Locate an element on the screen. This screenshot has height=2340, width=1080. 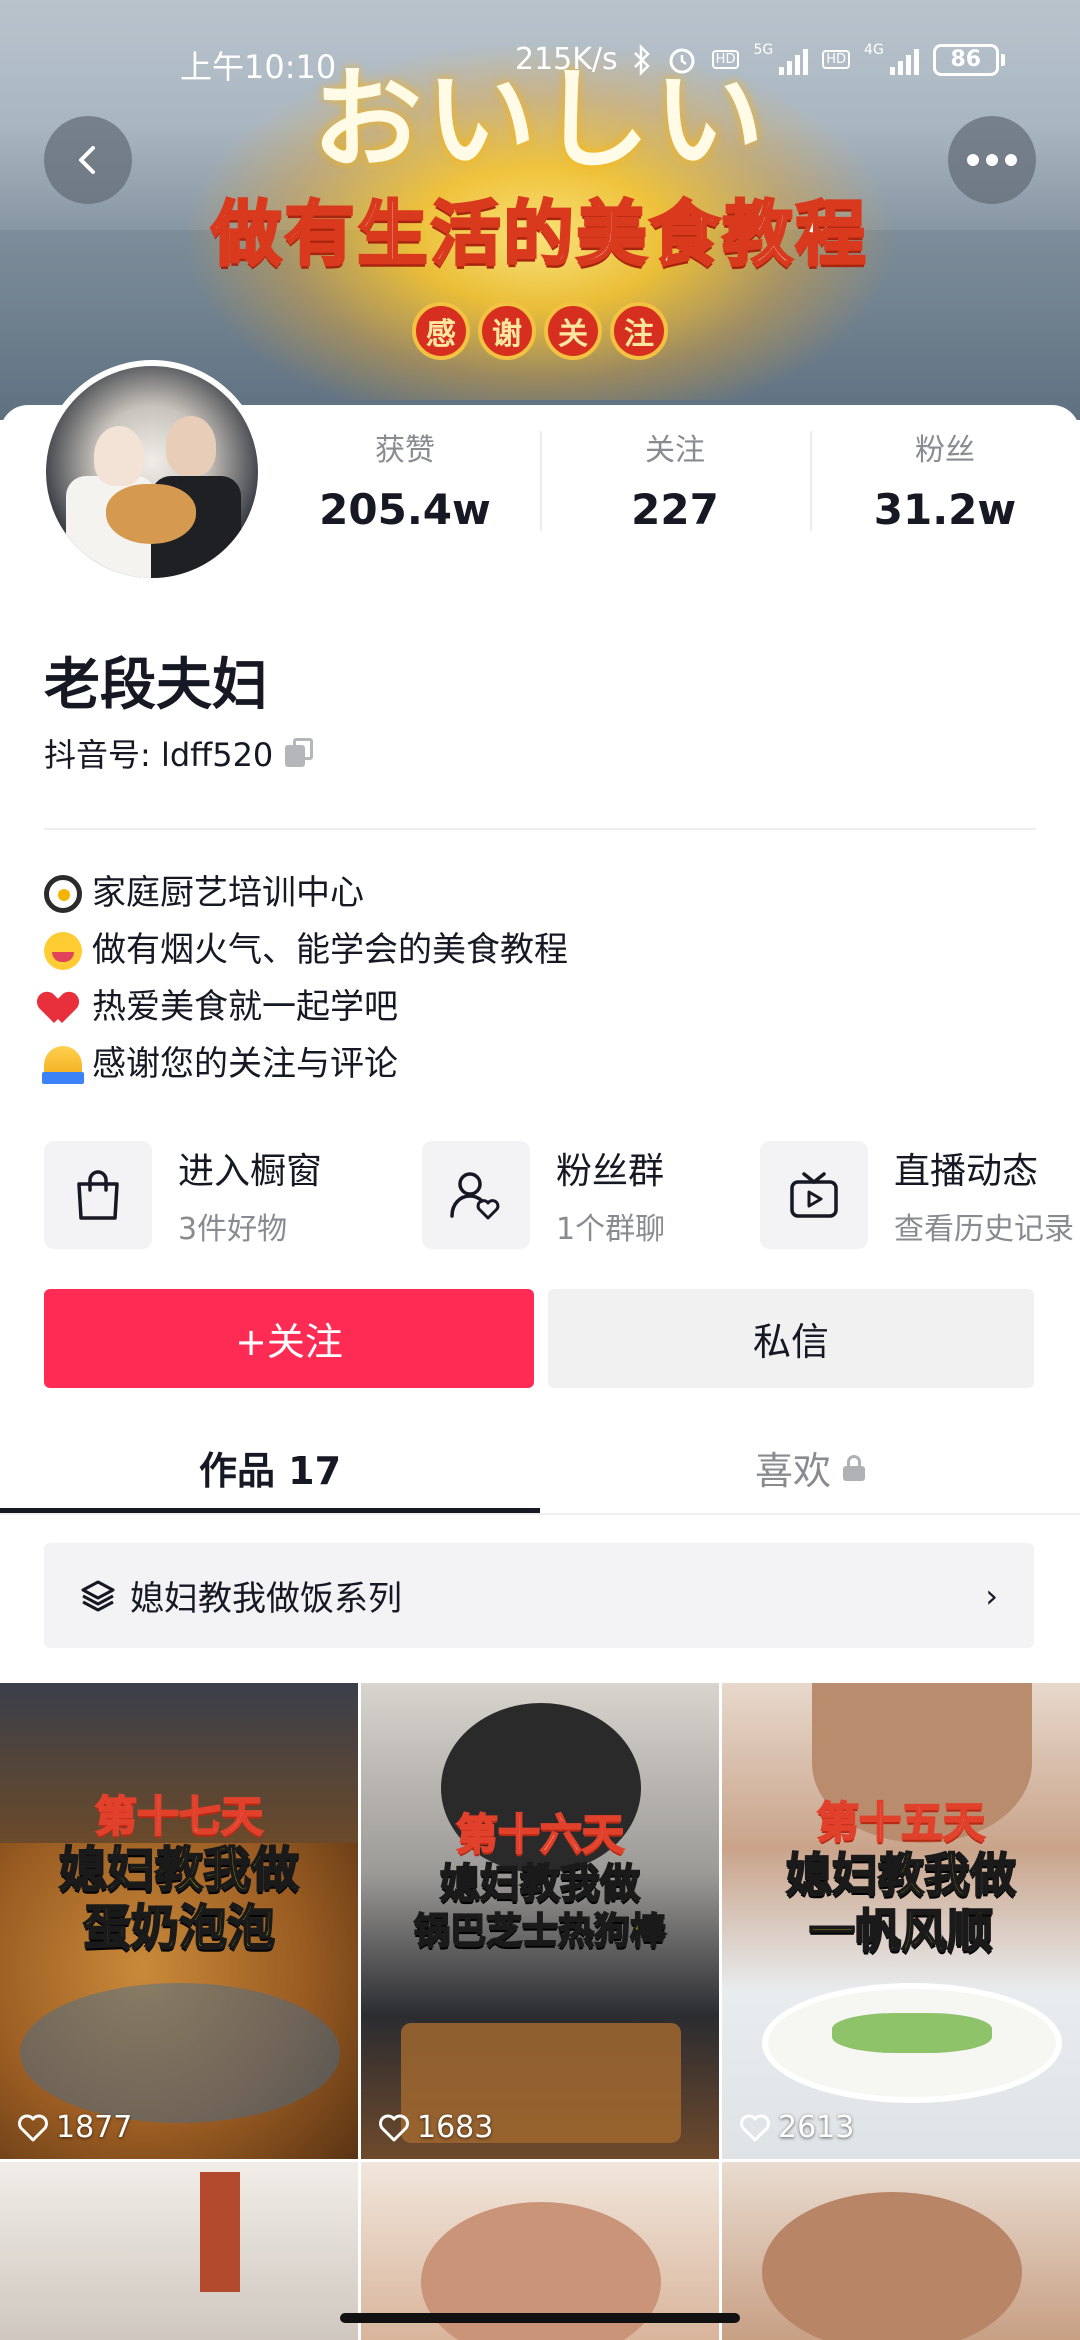
stat-label: 关注 is located at coordinates (675, 450).